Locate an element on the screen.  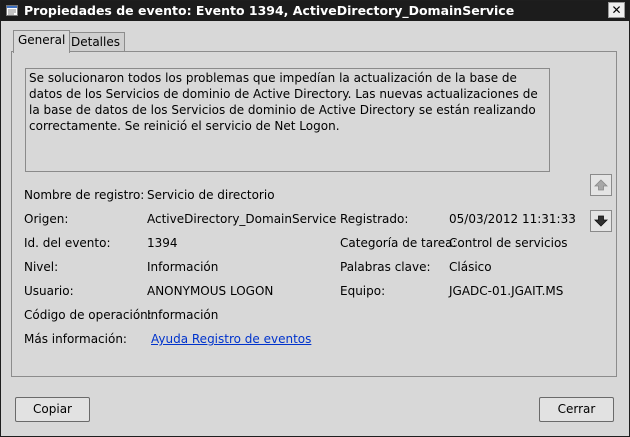
computer-value: JGADC-01.JGAIT.MS is located at coordinates (506, 291).